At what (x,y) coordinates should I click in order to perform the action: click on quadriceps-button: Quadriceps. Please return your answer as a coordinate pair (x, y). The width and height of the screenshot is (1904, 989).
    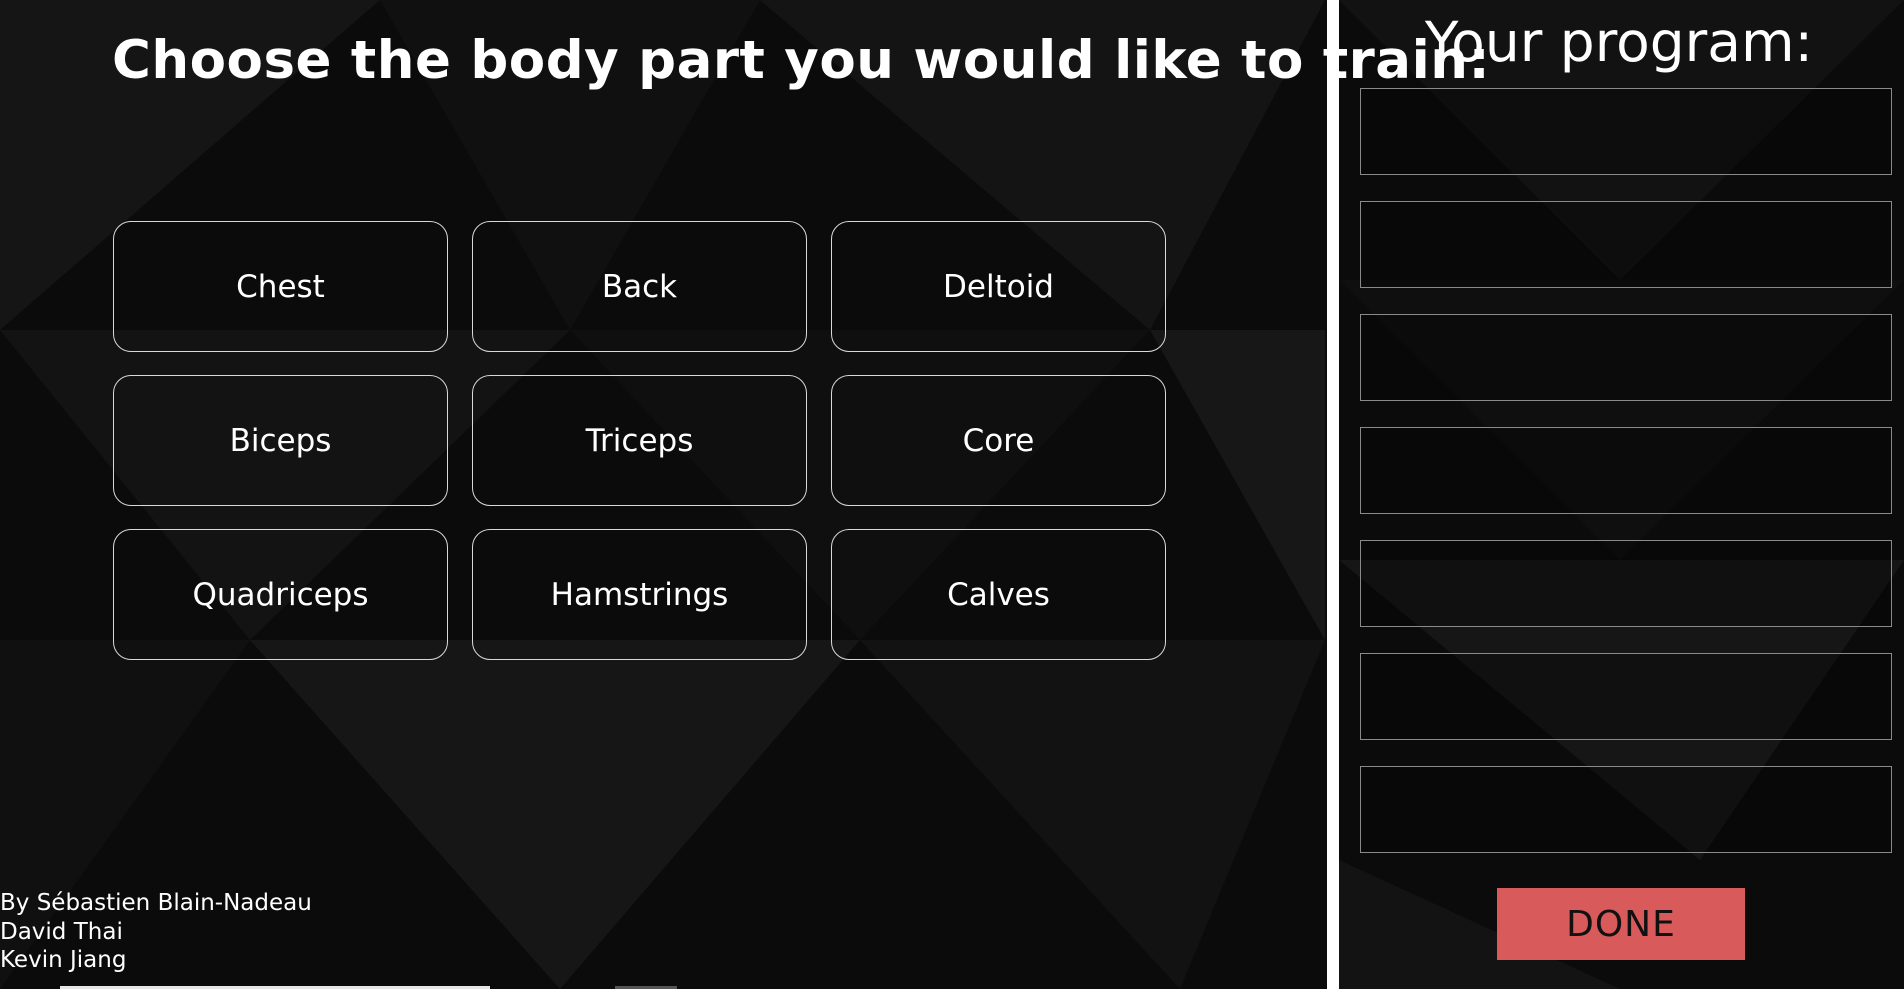
    Looking at the image, I should click on (280, 594).